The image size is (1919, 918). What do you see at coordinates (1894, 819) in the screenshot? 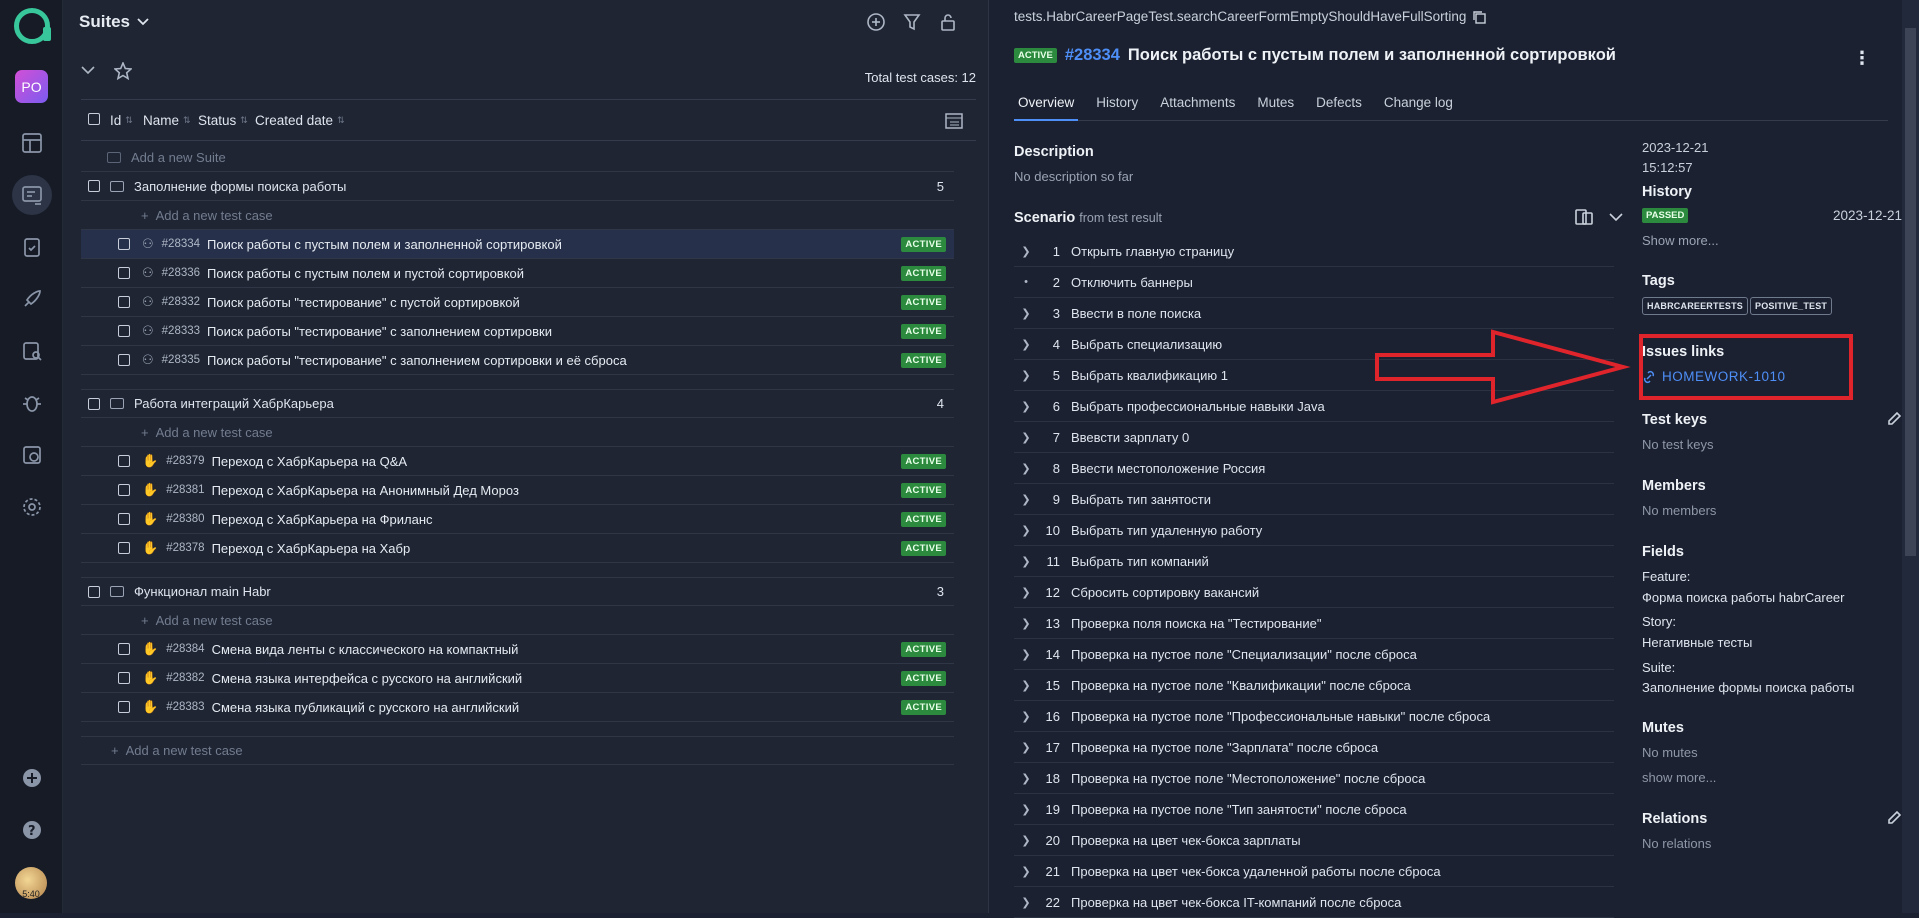
I see `edit-relations-icon` at bounding box center [1894, 819].